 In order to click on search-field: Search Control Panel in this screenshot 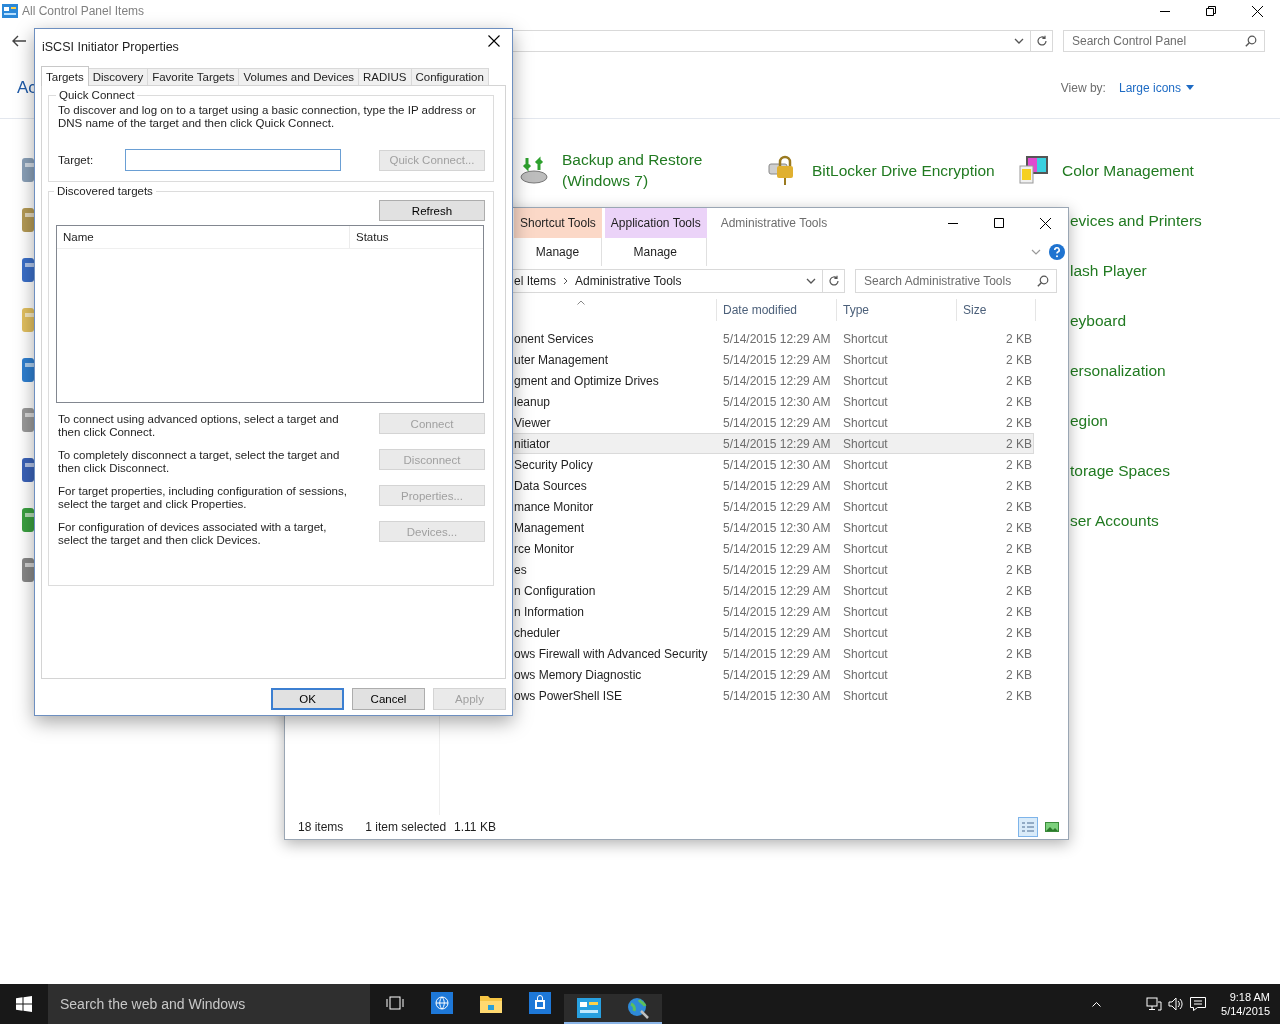, I will do `click(1164, 41)`.